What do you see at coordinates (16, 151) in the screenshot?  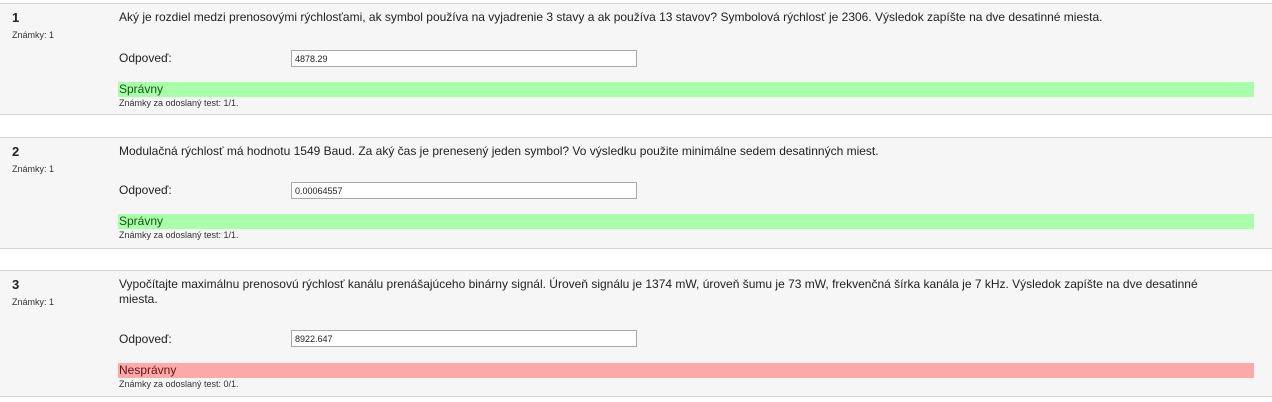 I see `question-number: 2` at bounding box center [16, 151].